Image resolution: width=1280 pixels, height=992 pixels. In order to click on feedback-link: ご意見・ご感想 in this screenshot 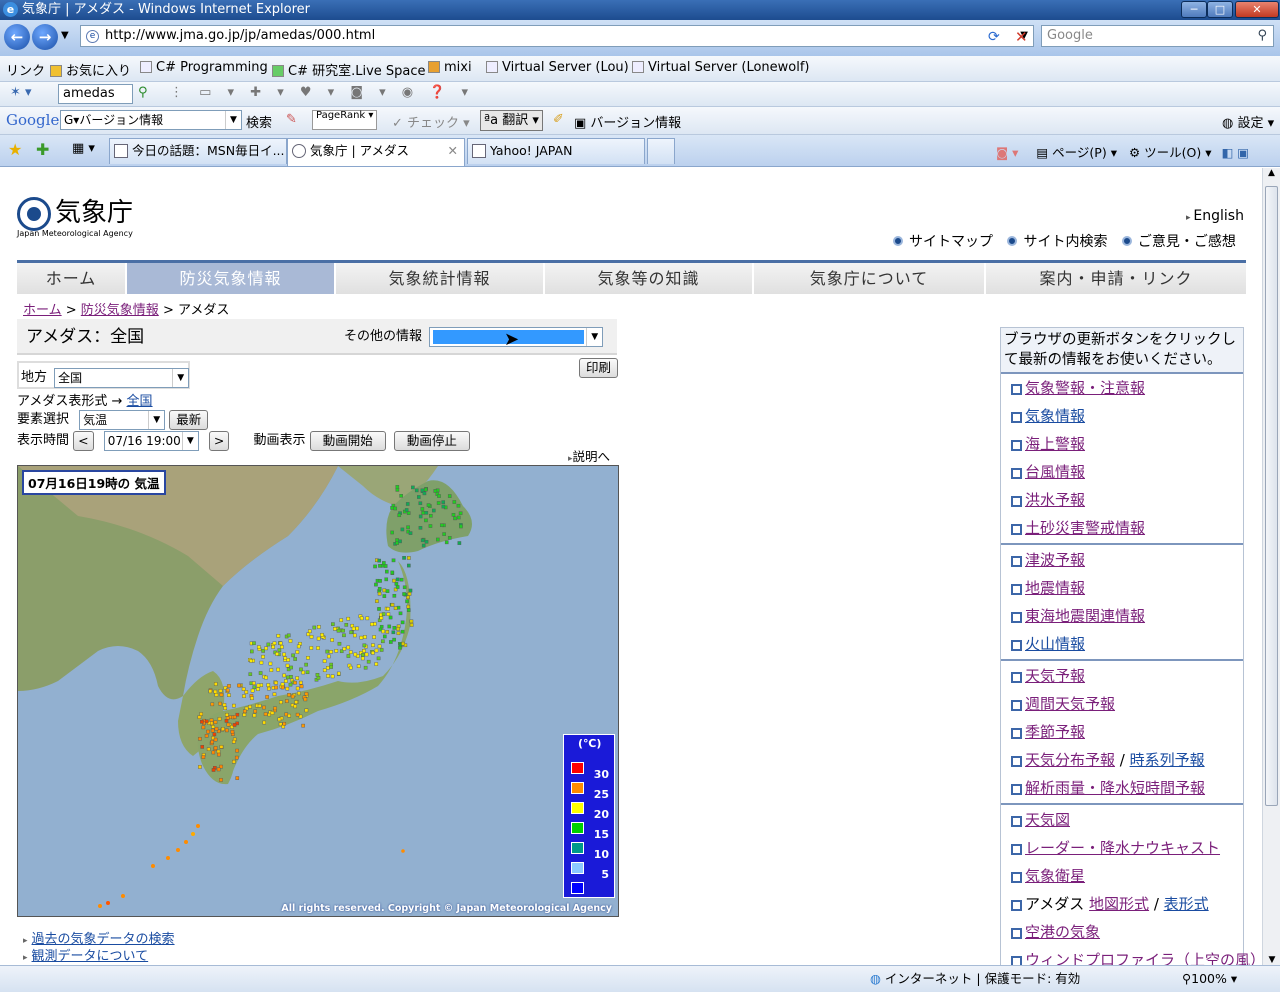, I will do `click(1178, 242)`.